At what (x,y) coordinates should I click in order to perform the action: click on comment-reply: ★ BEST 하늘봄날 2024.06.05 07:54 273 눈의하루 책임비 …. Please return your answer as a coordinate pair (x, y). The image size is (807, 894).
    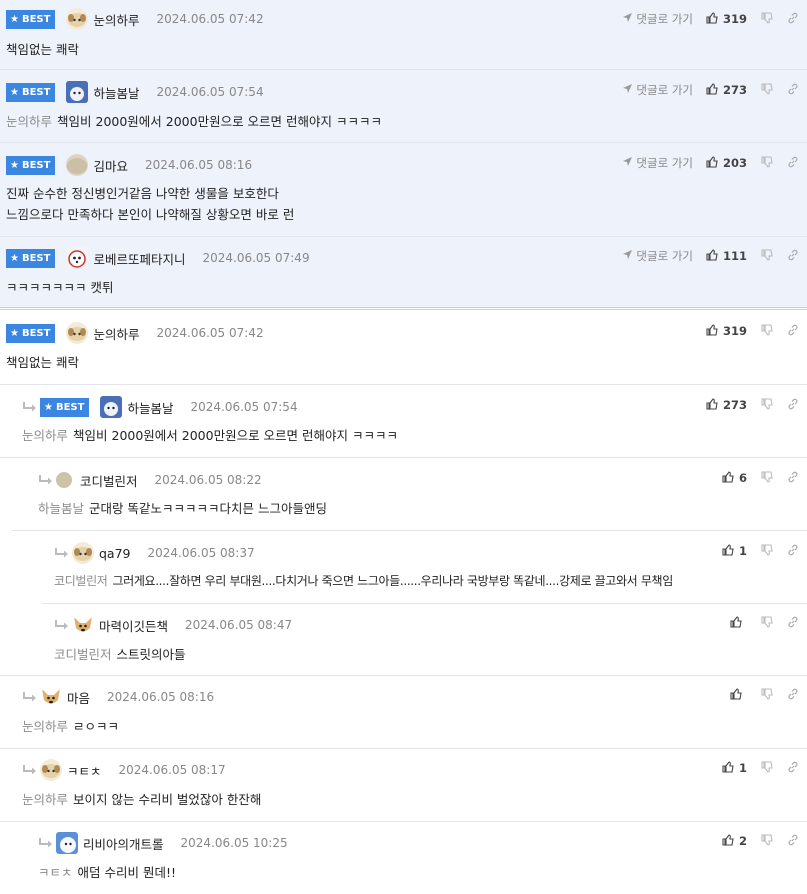
    Looking at the image, I should click on (403, 421).